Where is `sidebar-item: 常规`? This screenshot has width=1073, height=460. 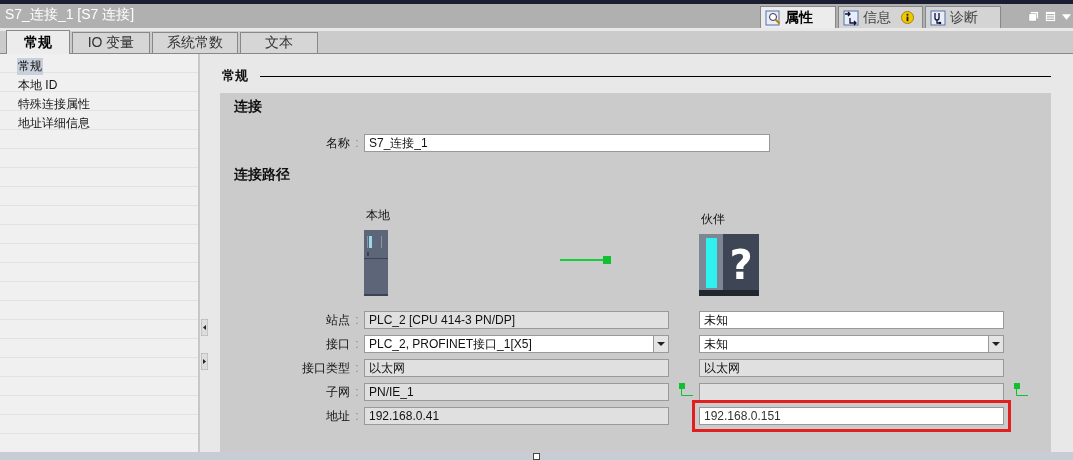 sidebar-item: 常规 is located at coordinates (30, 66).